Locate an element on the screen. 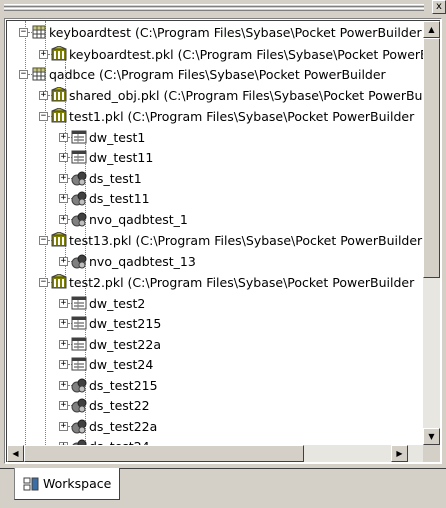 The image size is (446, 508). tree-item-label: dw_test24 is located at coordinates (121, 364).